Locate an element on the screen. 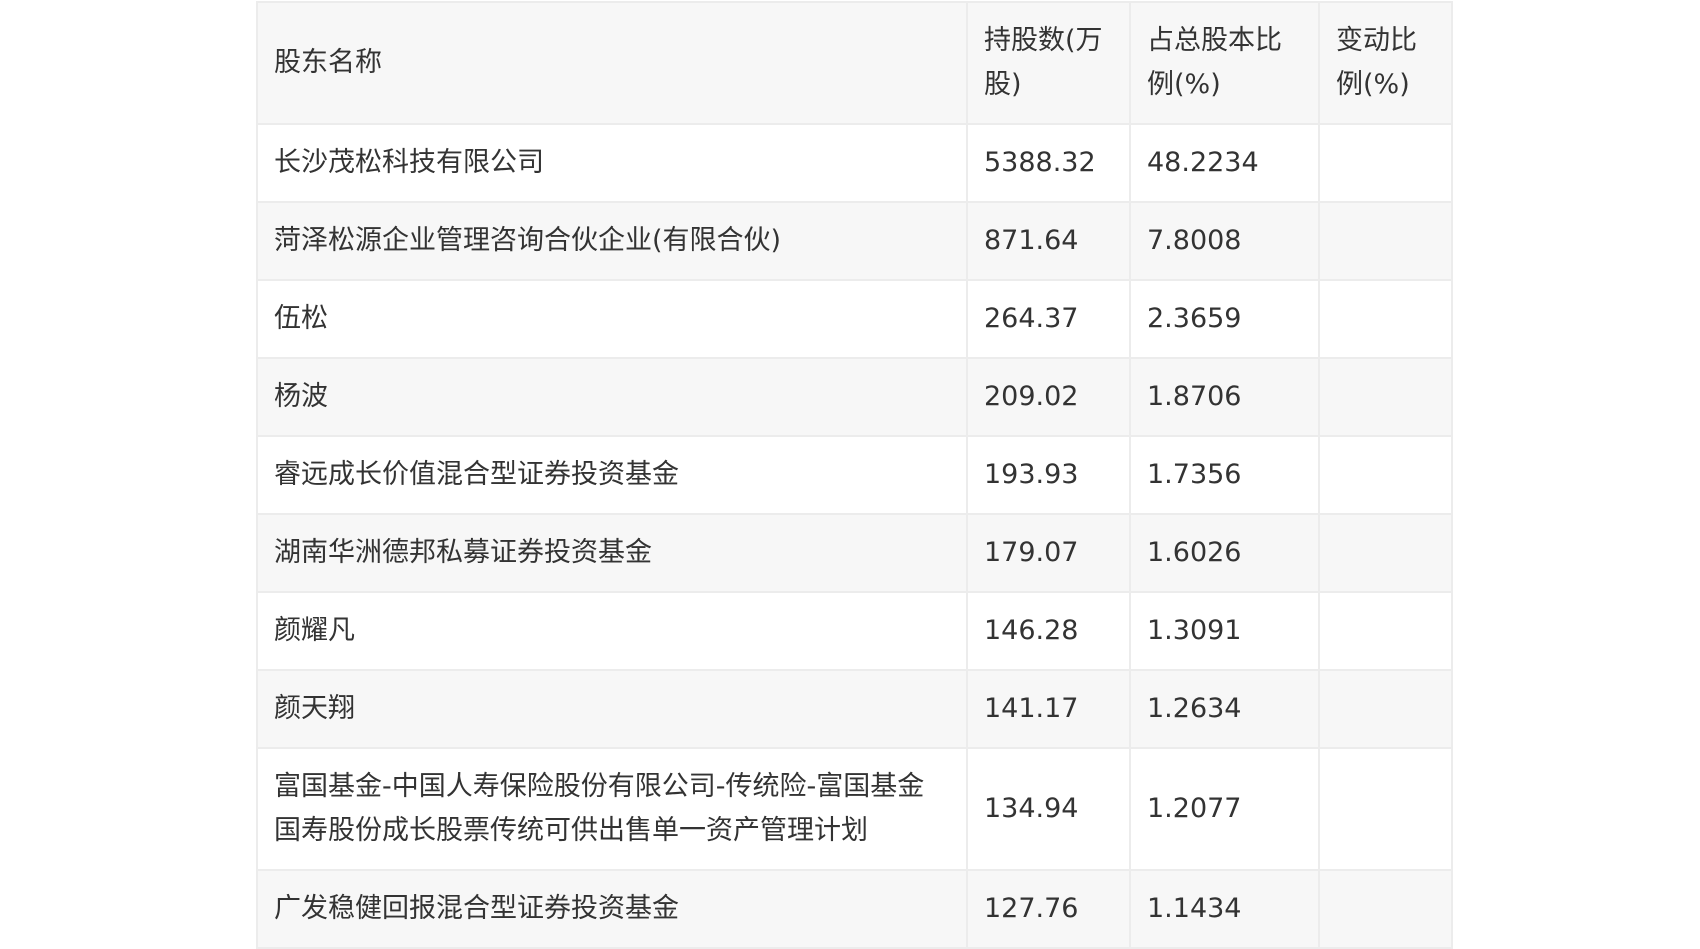 The image size is (1700, 949). cell-share-ratio: 1.3091 is located at coordinates (1224, 631).